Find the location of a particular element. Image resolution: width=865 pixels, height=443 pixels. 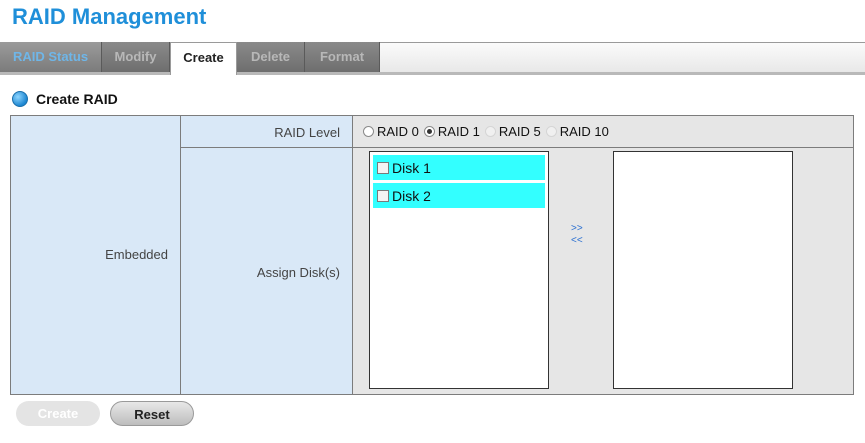

radio-raid-10-circle is located at coordinates (551, 131).